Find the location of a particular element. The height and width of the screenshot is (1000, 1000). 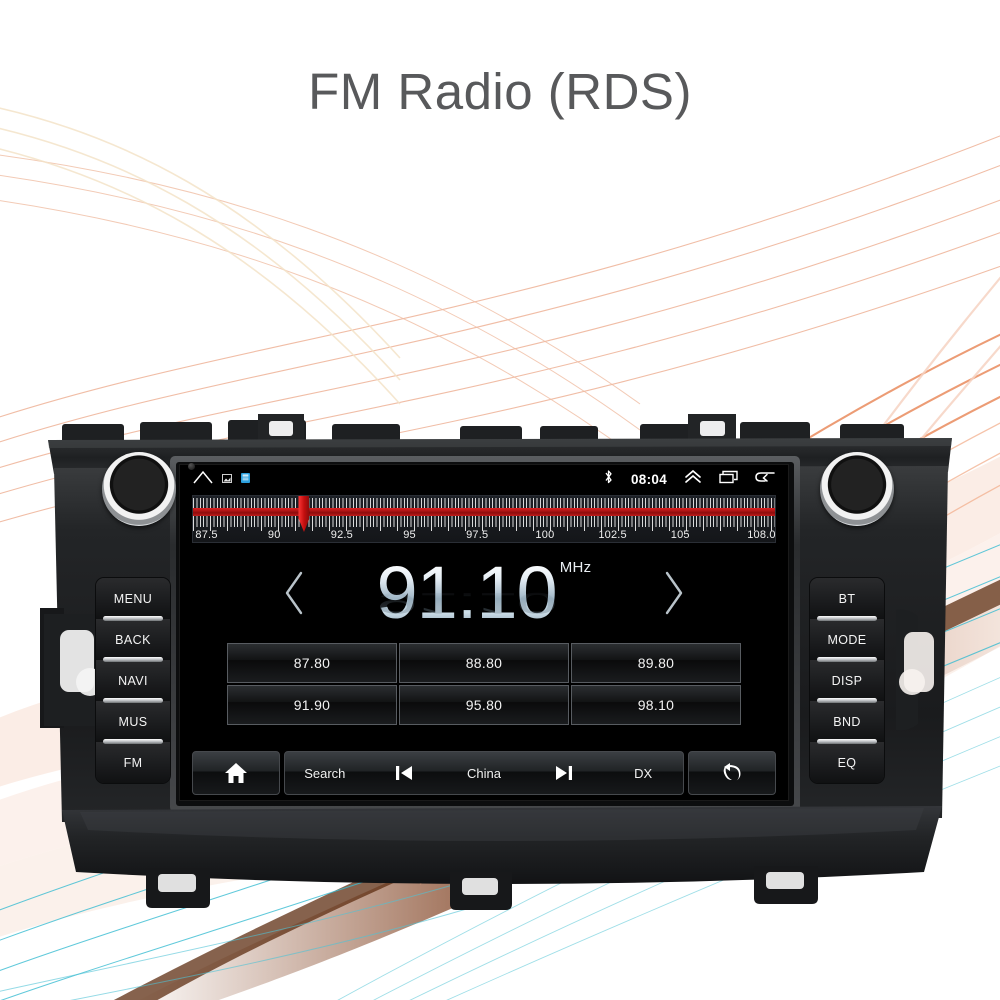

skip-previous-button is located at coordinates (405, 773).